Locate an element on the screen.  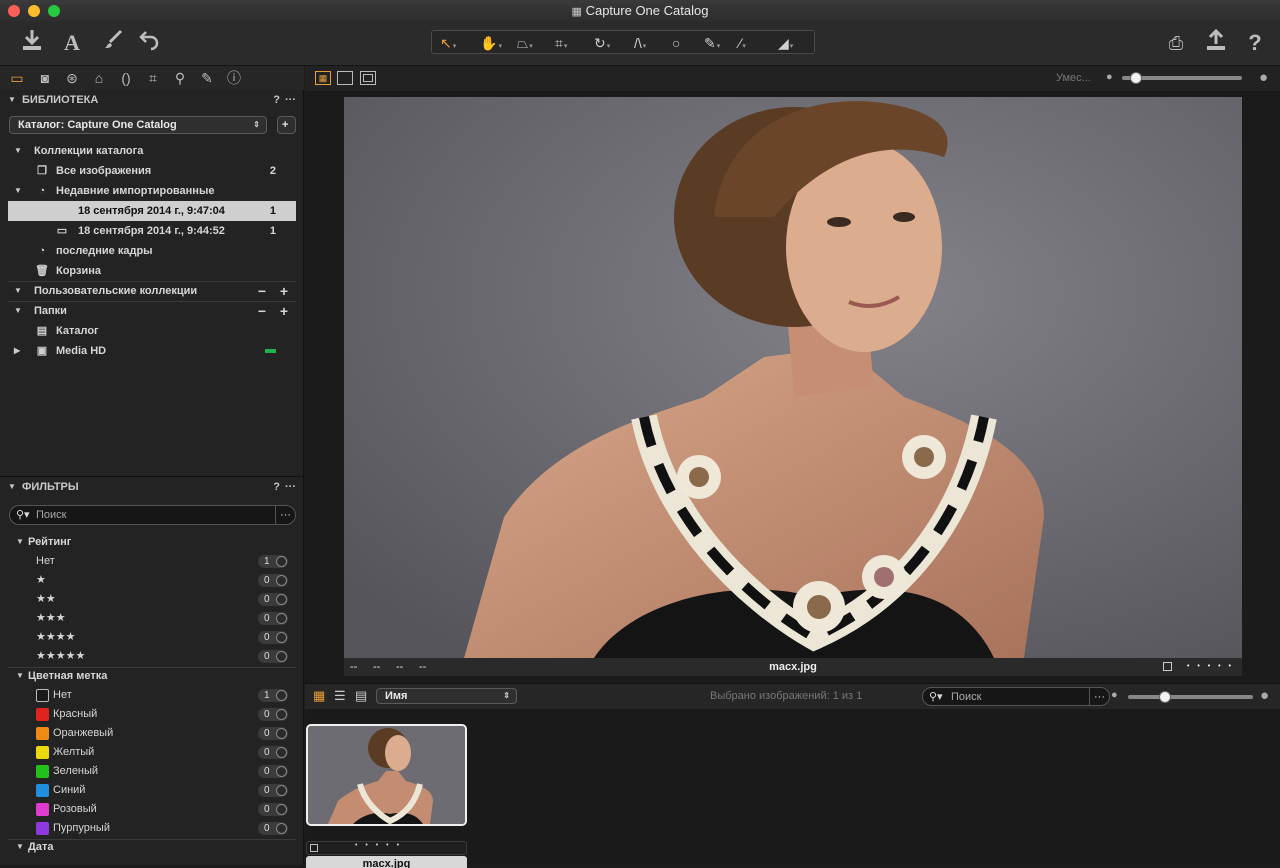
text-icon: A is located at coordinates (72, 43).